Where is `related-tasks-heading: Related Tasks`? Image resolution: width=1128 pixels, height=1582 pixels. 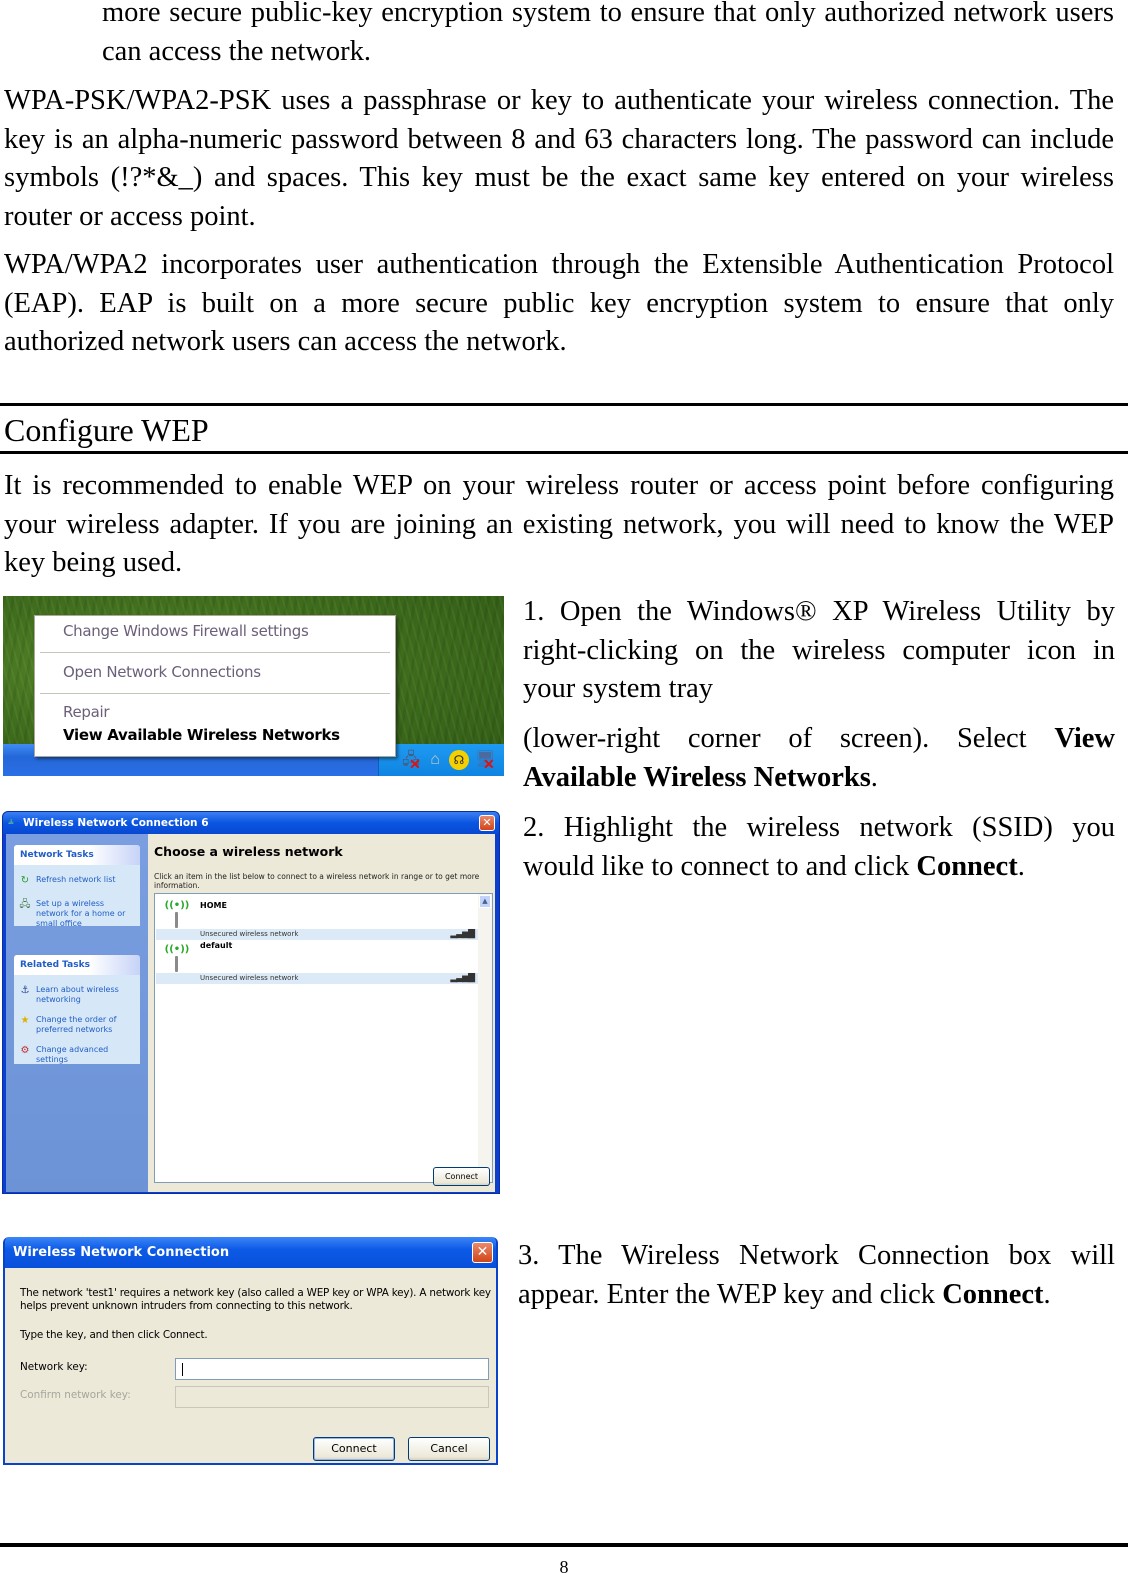
related-tasks-heading: Related Tasks is located at coordinates (77, 965).